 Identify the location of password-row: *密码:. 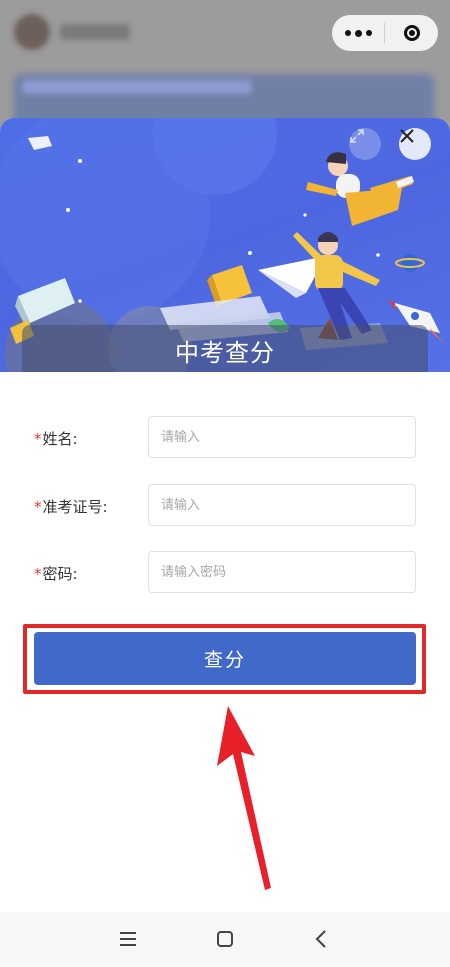
(225, 573).